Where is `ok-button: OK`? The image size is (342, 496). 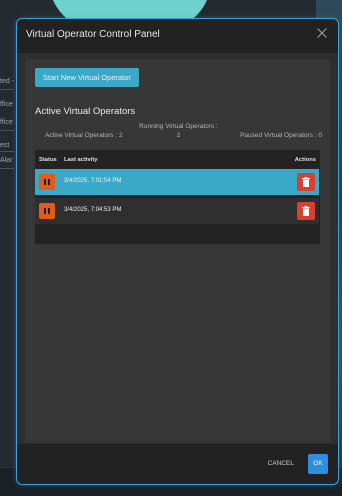
ok-button: OK is located at coordinates (318, 464).